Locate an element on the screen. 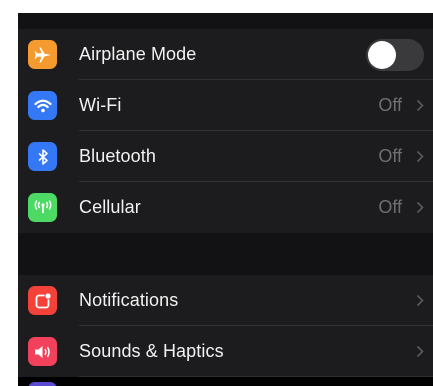 Image resolution: width=433 pixels, height=386 pixels. wifi-status: Off is located at coordinates (390, 105).